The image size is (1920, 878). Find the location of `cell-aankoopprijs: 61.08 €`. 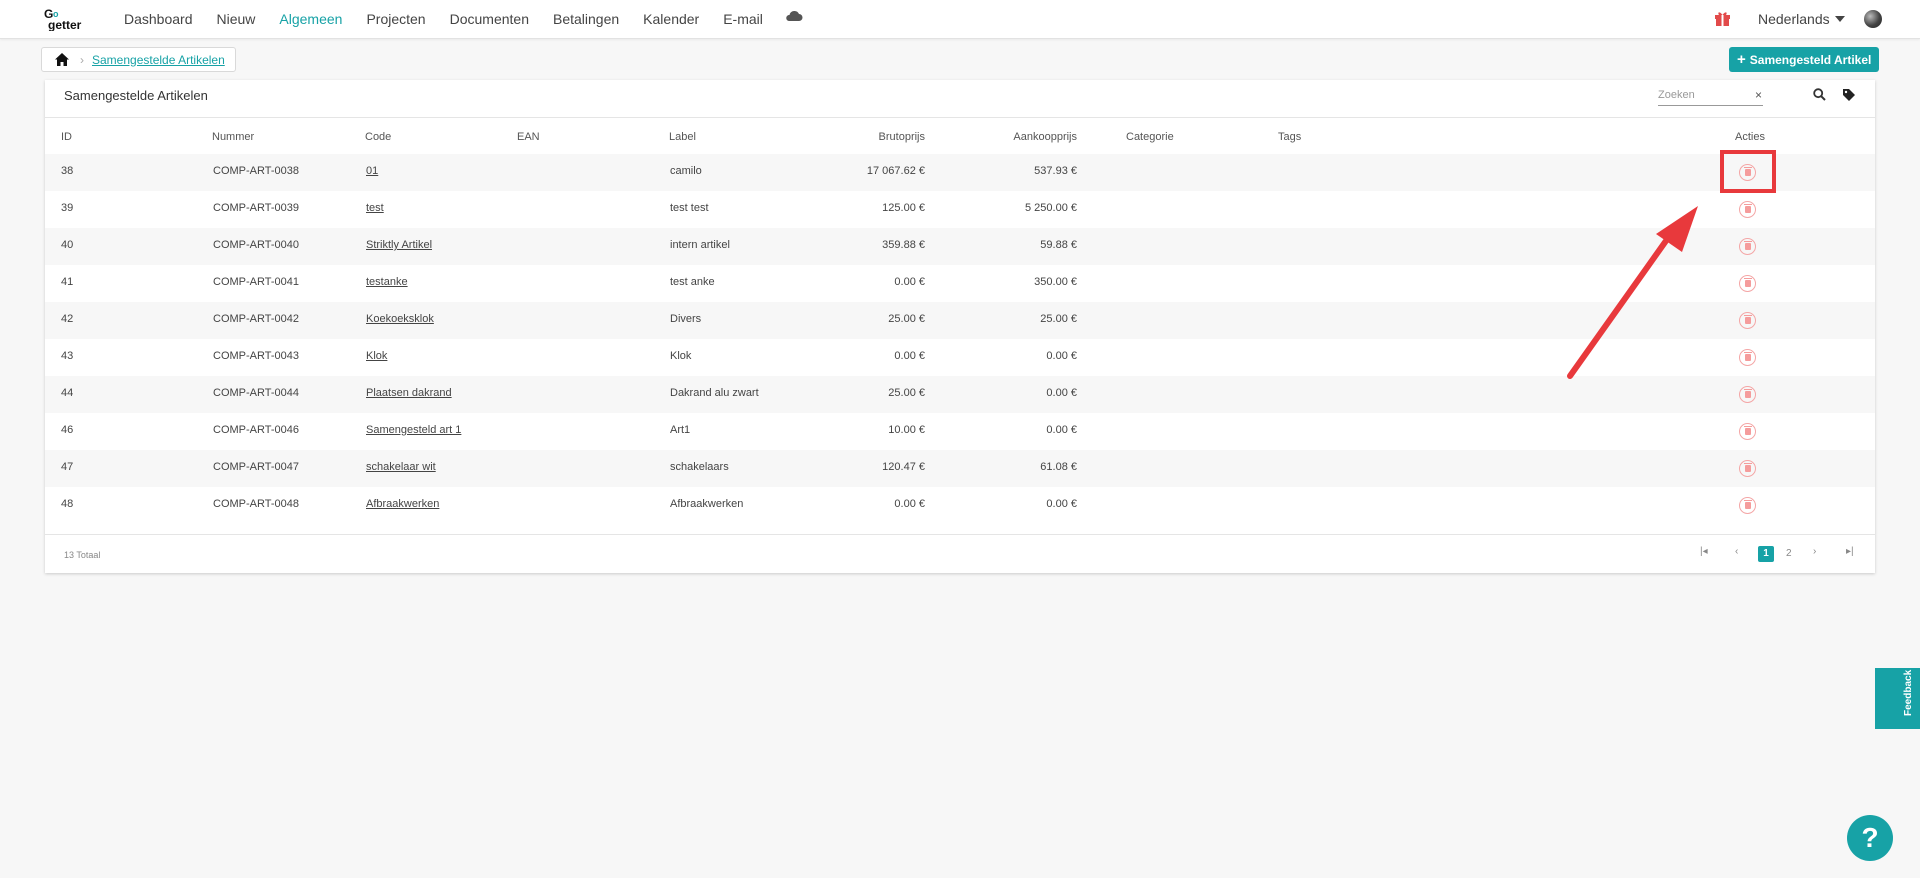

cell-aankoopprijs: 61.08 € is located at coordinates (1058, 467).